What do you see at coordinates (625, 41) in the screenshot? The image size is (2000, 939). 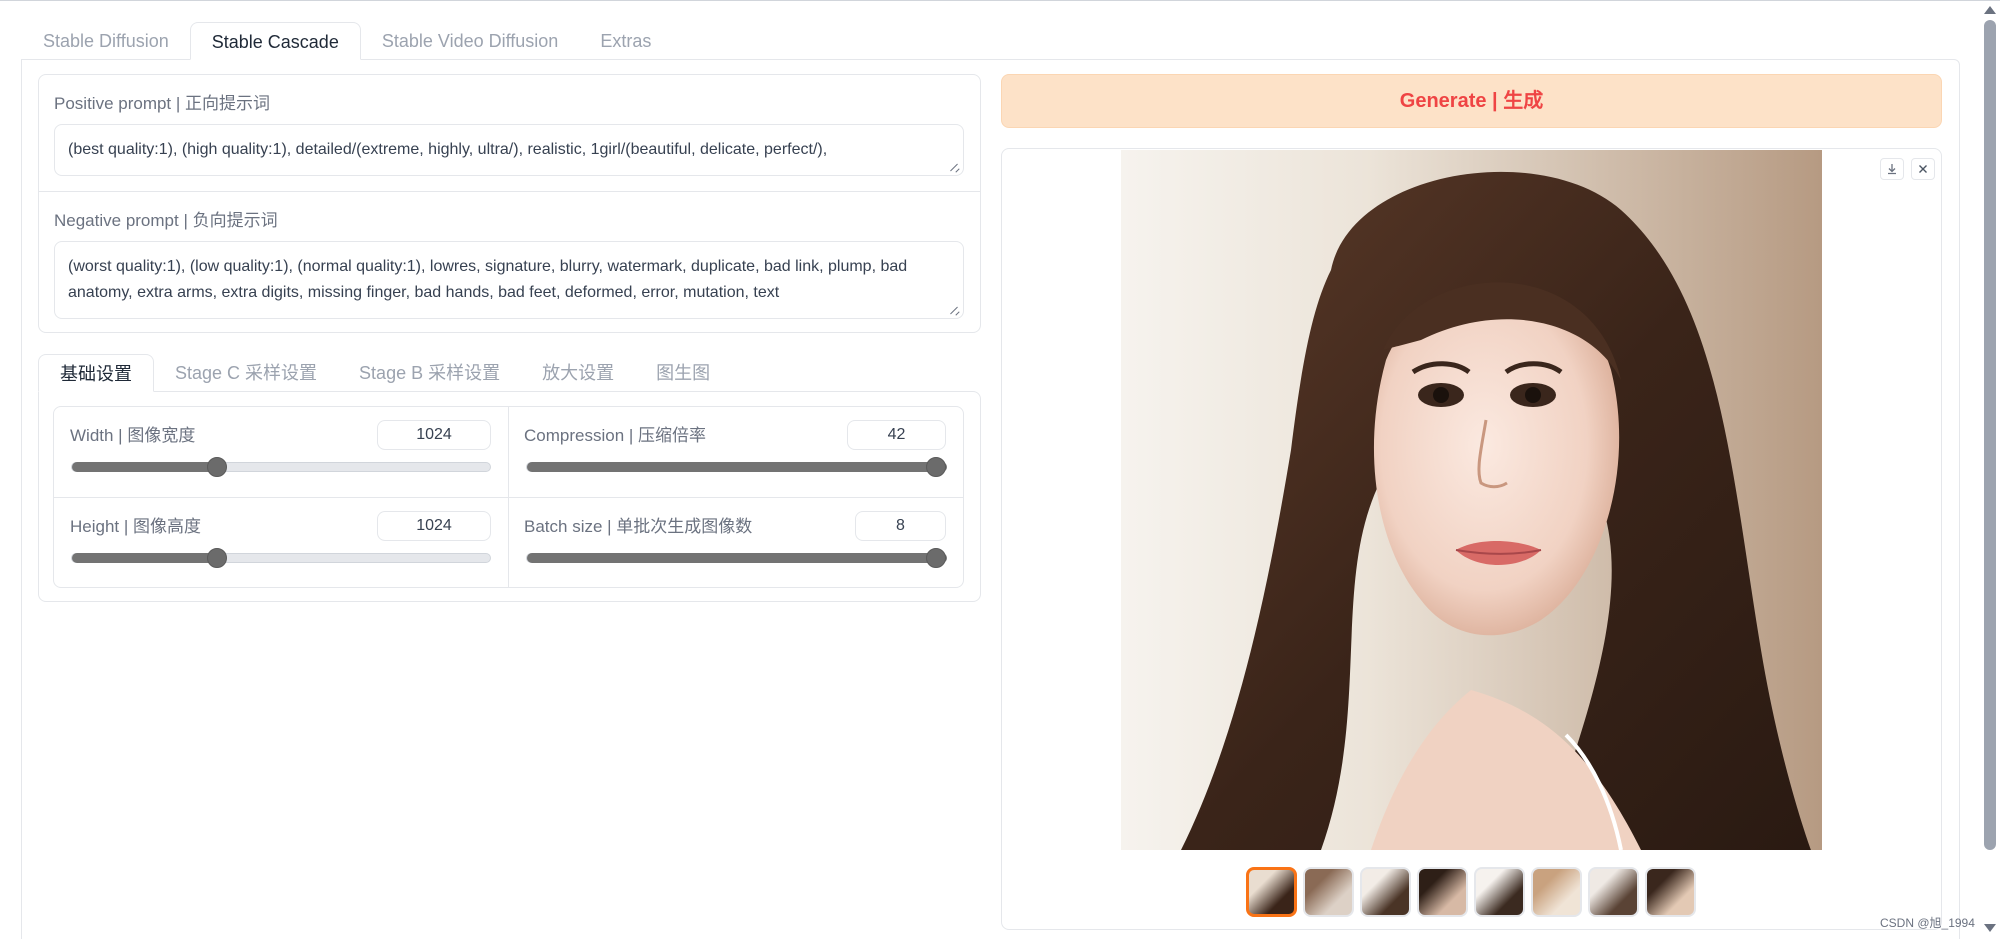 I see `tab-extras: Extras` at bounding box center [625, 41].